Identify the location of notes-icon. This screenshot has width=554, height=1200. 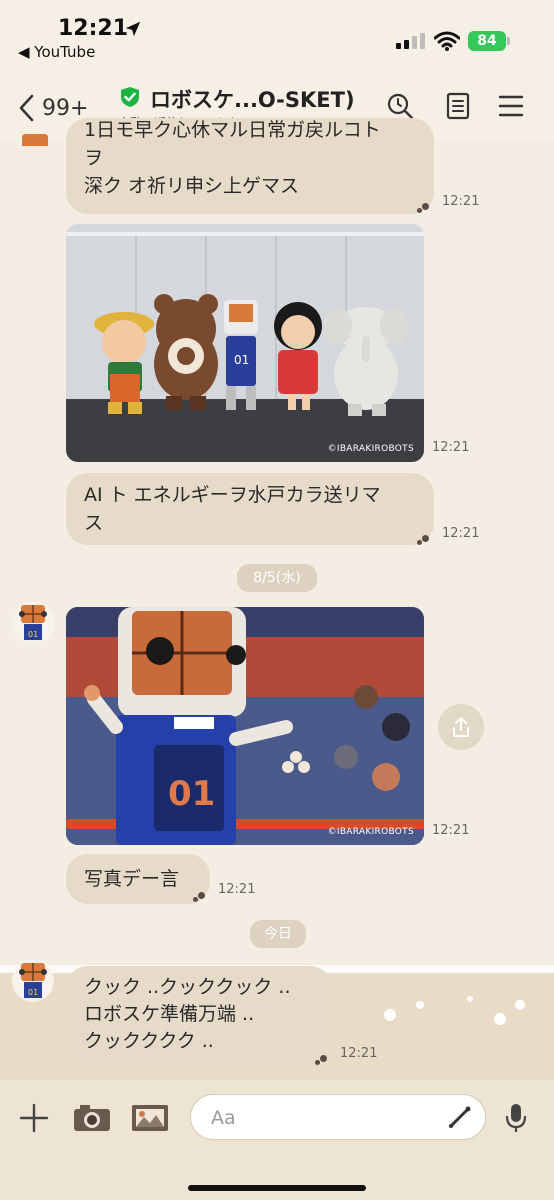
(458, 106).